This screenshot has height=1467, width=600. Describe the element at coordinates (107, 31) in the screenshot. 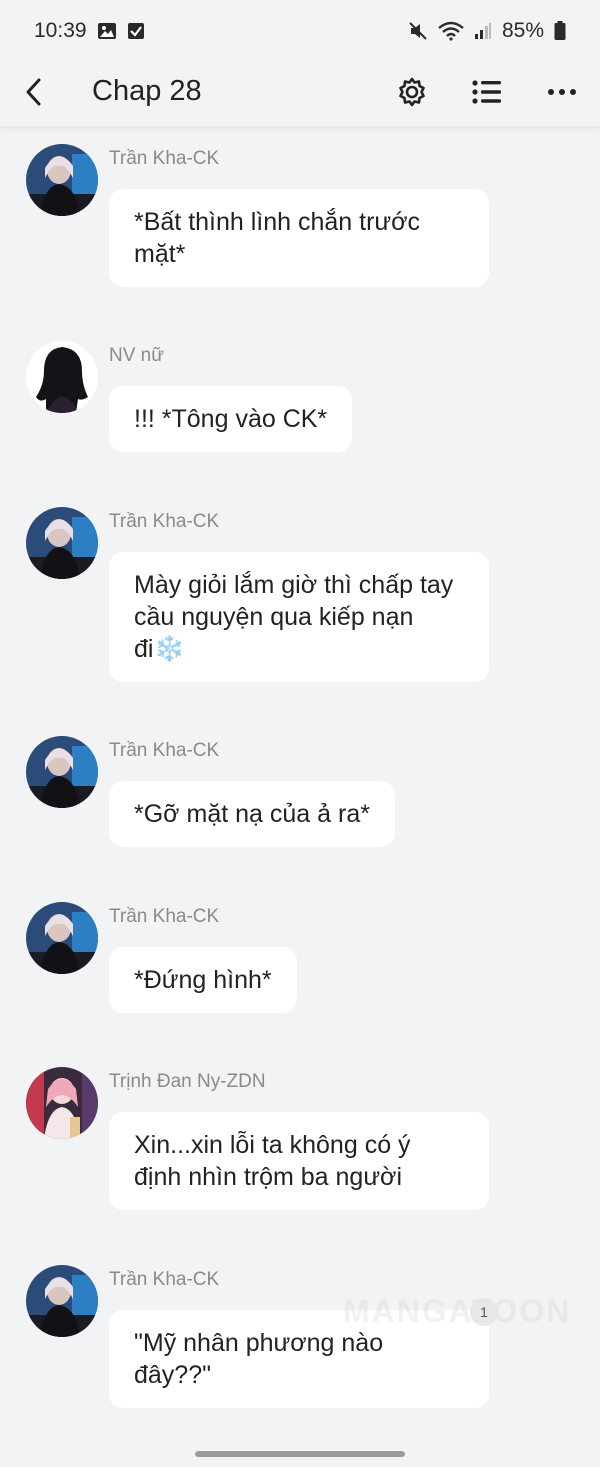

I see `gallery-icon` at that location.